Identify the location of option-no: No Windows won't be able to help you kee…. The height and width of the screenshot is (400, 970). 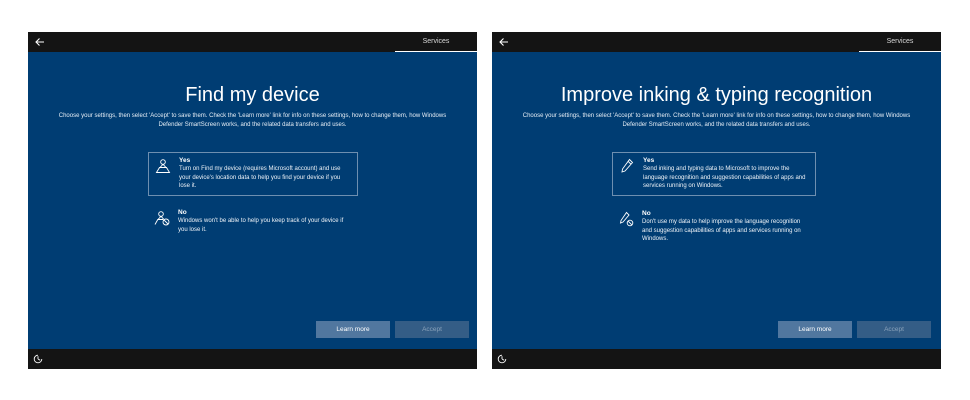
(253, 221).